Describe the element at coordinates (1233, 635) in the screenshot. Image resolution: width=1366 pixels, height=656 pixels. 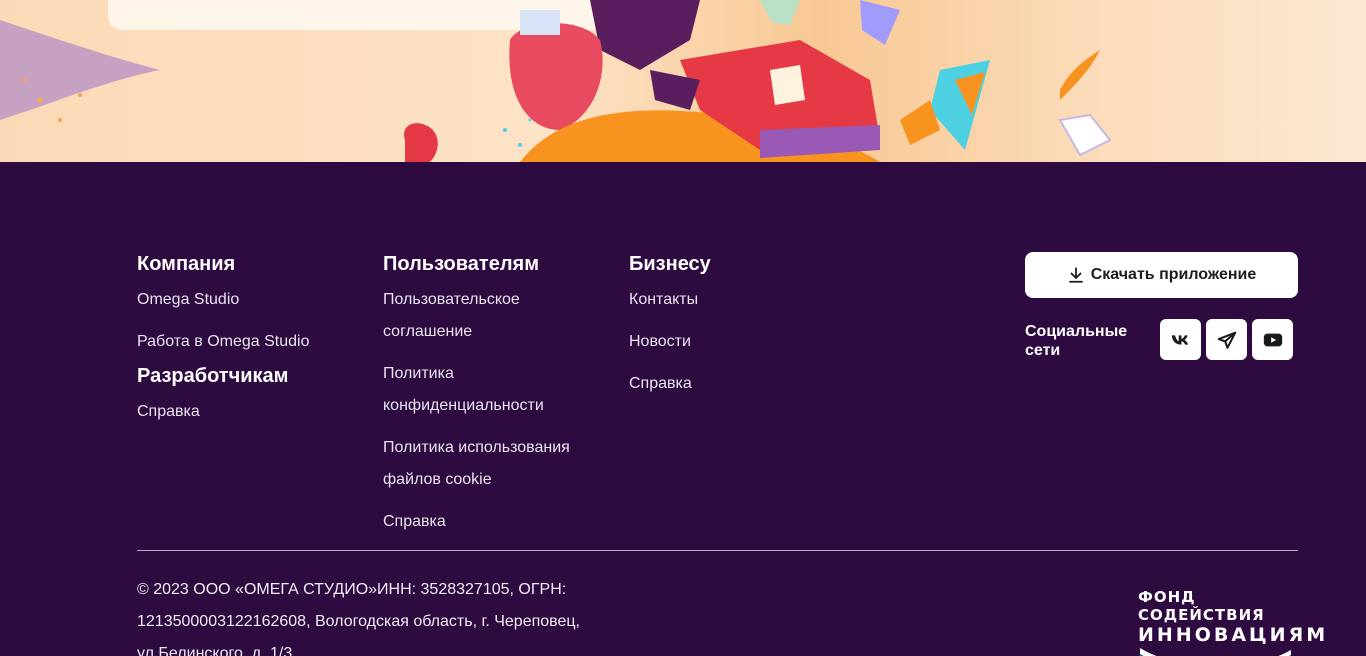
I see `fund-logo-line2: ИННОВАЦИЯМ` at that location.